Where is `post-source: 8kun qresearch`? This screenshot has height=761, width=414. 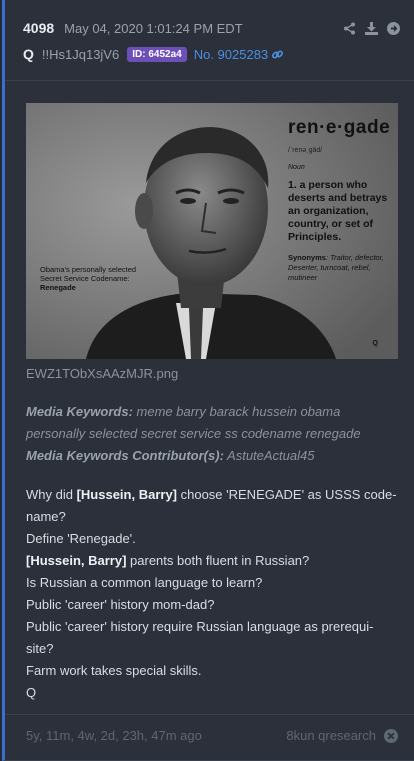
post-source: 8kun qresearch is located at coordinates (331, 735).